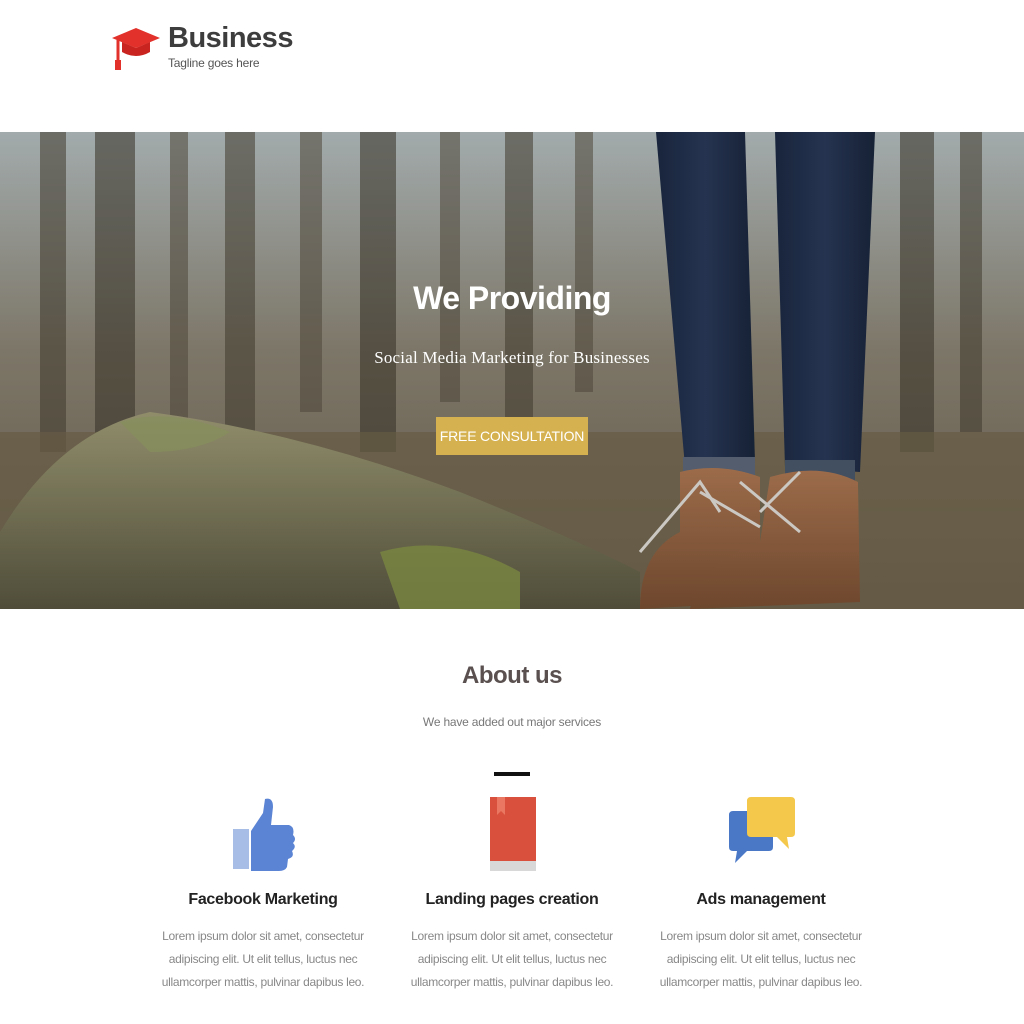  What do you see at coordinates (136, 49) in the screenshot?
I see `graduation-cap-icon` at bounding box center [136, 49].